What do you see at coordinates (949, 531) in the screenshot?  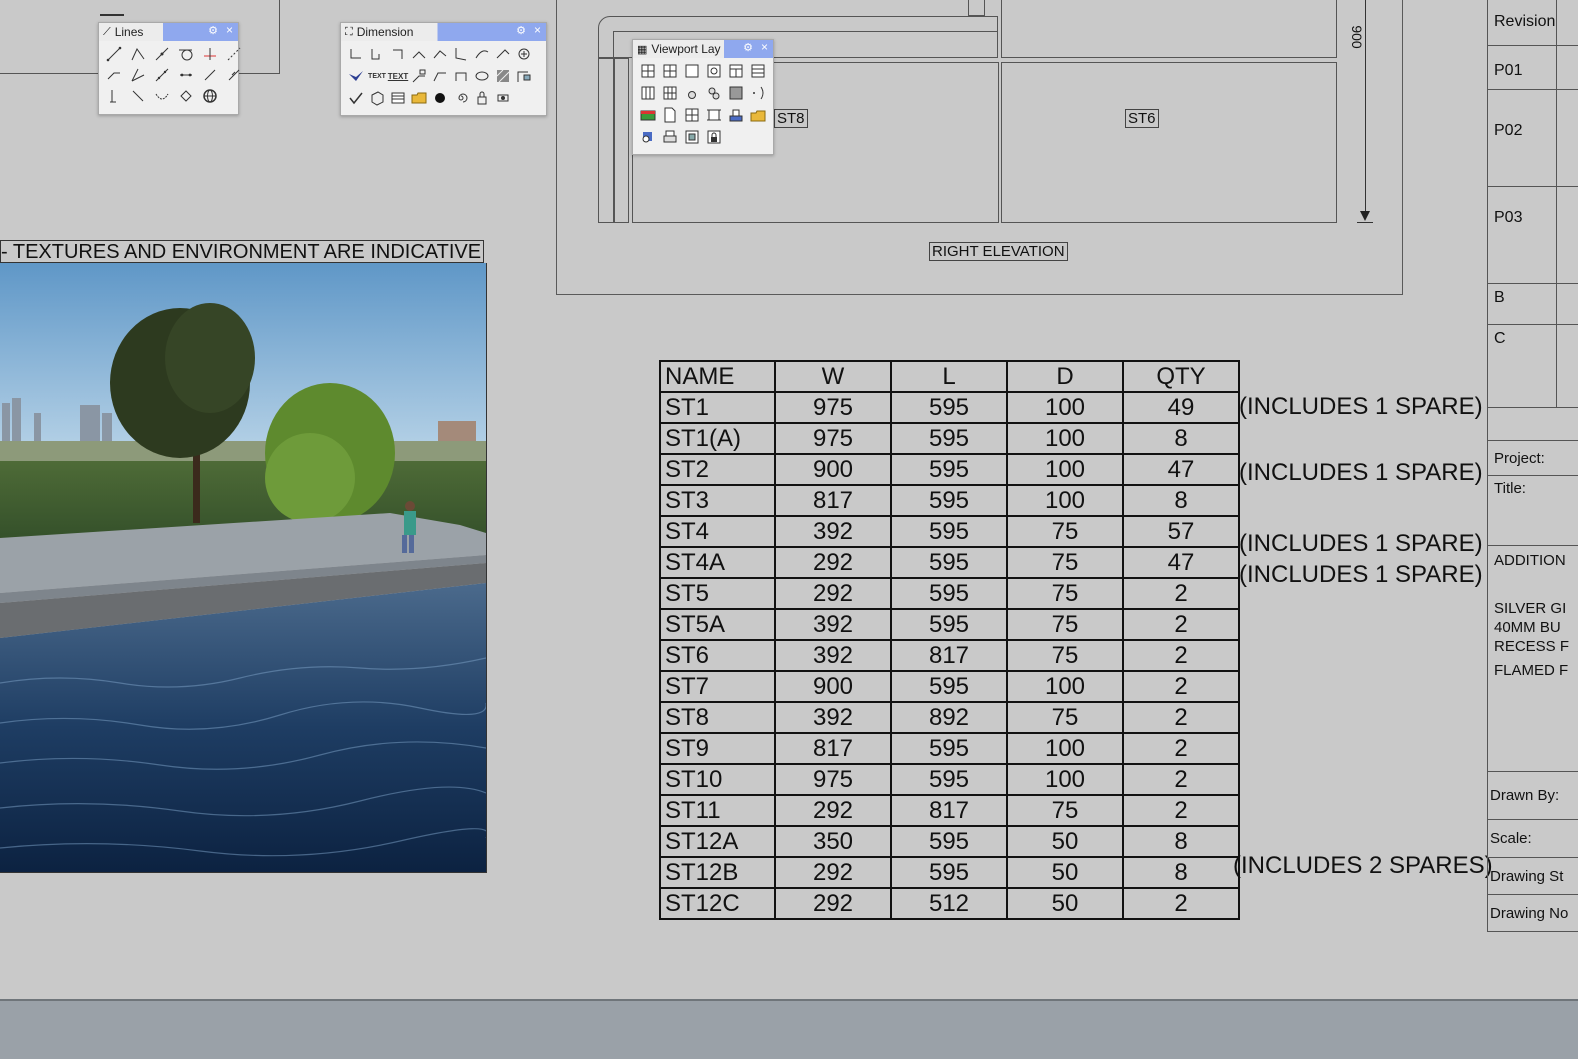 I see `table-row: ST4 392 595 75 57` at bounding box center [949, 531].